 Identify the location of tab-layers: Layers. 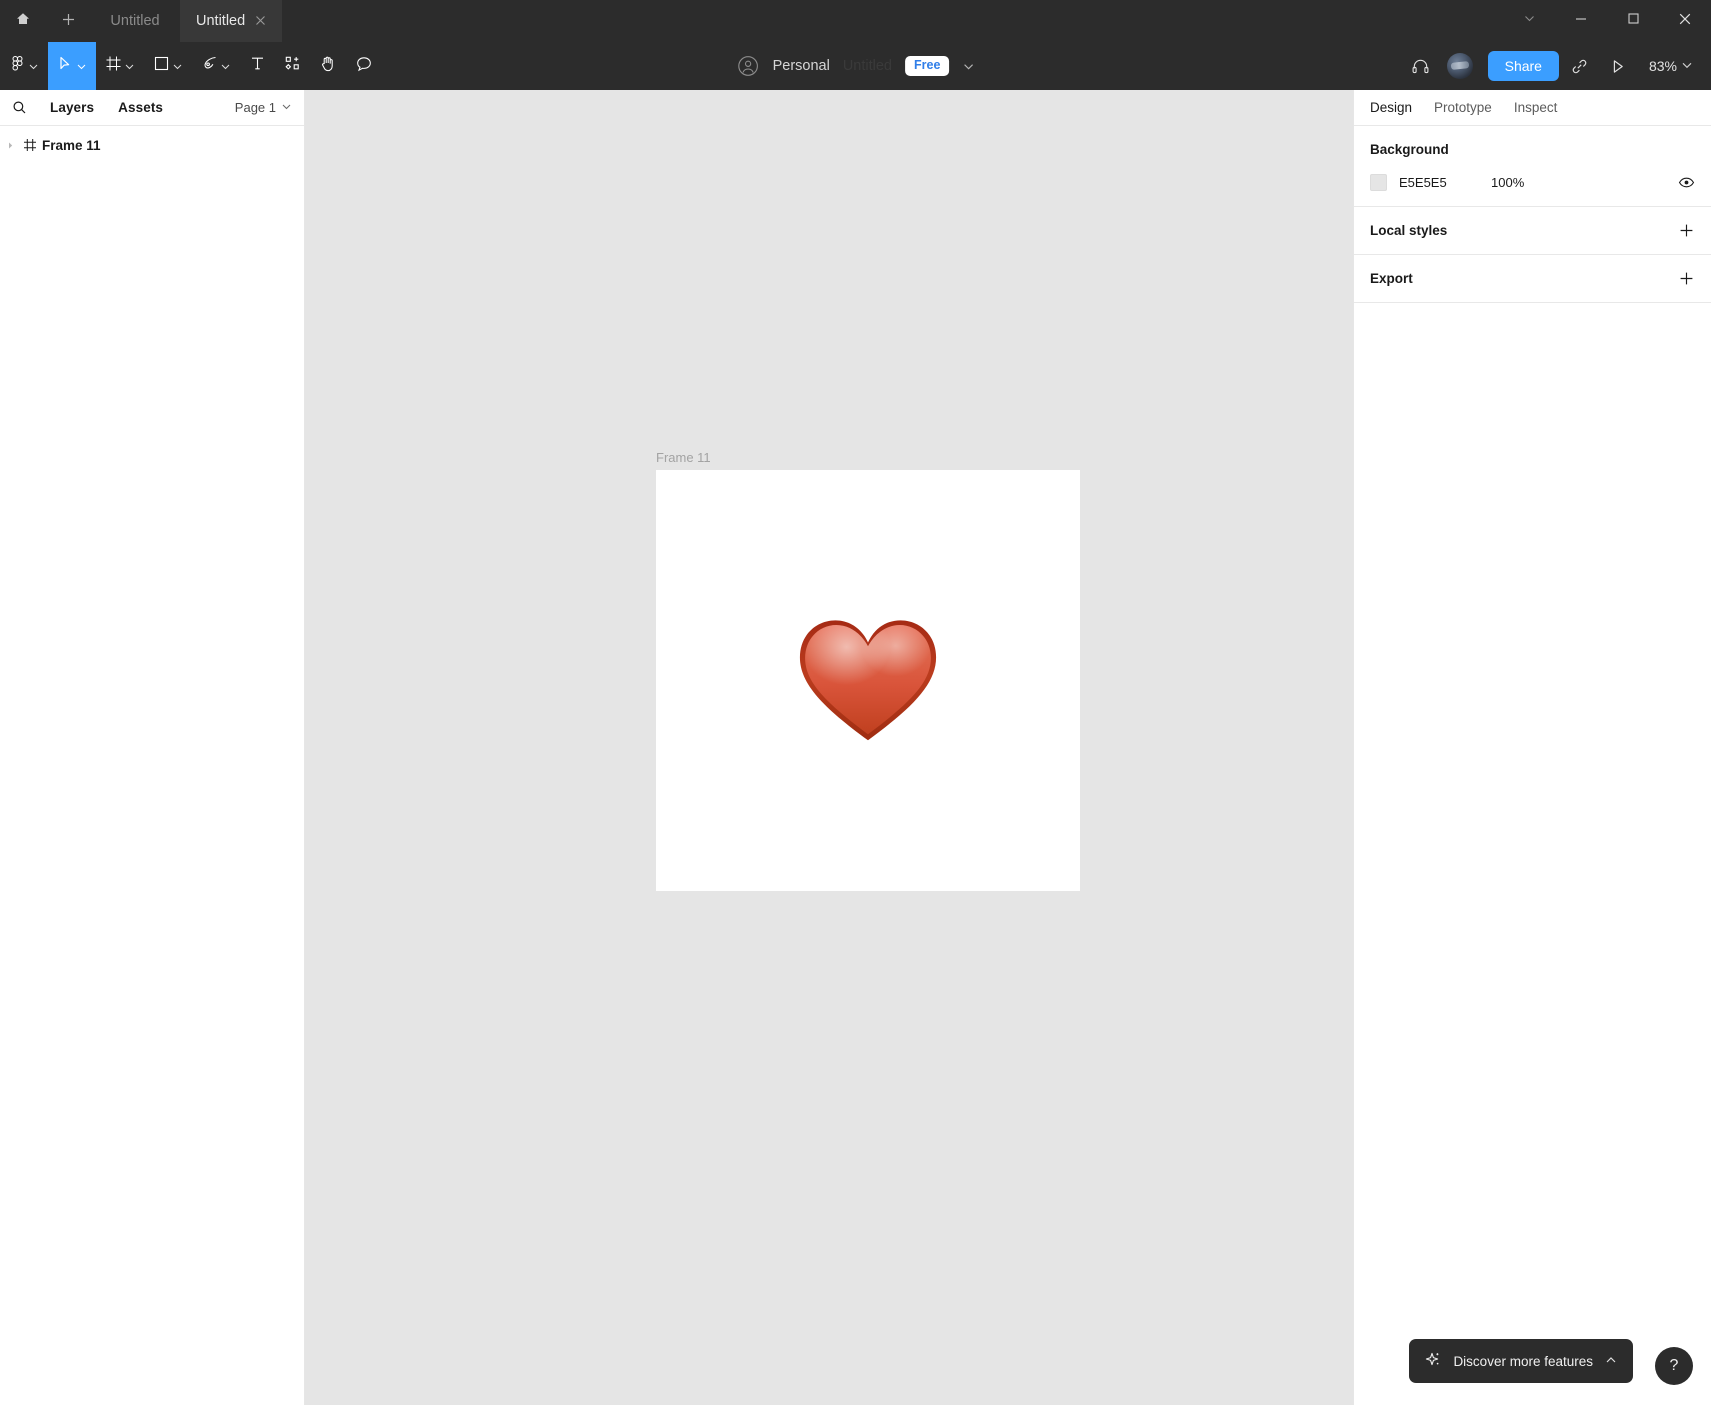
(72, 107).